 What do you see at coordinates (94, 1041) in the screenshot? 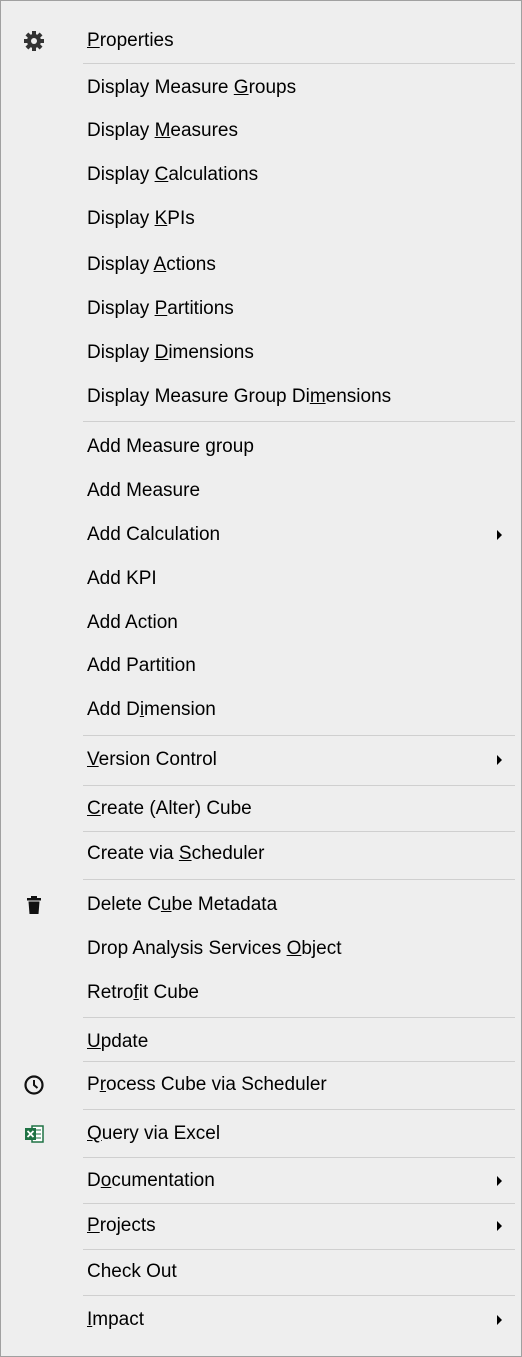
I see `access-key: U` at bounding box center [94, 1041].